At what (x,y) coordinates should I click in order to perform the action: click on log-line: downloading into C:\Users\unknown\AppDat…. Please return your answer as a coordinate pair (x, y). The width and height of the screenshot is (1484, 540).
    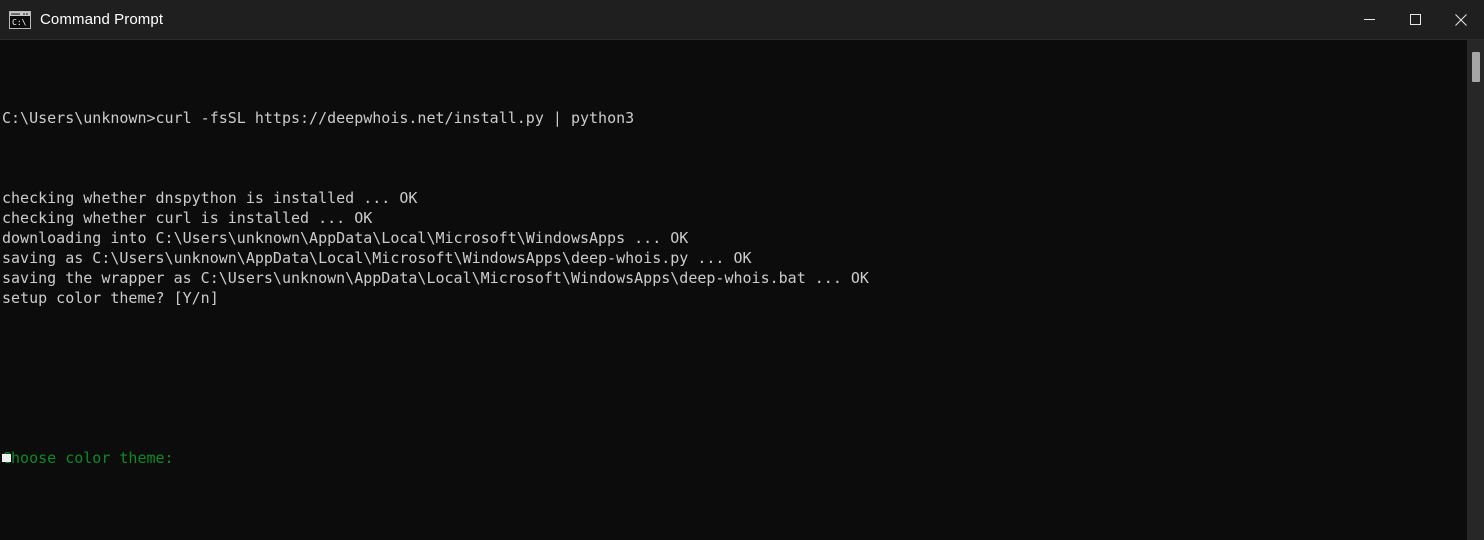
    Looking at the image, I should click on (345, 238).